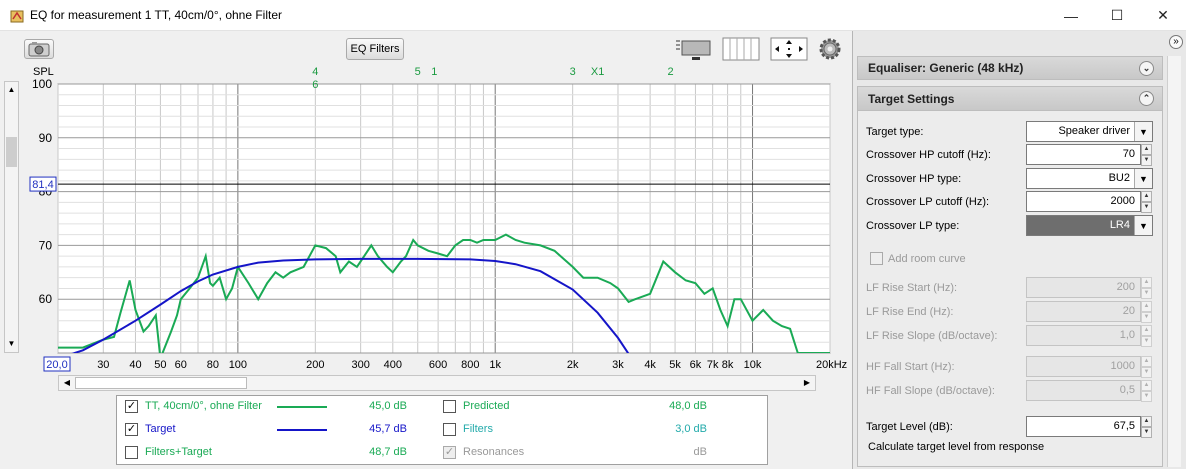  Describe the element at coordinates (1083, 390) in the screenshot. I see `hf-fall-slope-input: 0,5` at that location.